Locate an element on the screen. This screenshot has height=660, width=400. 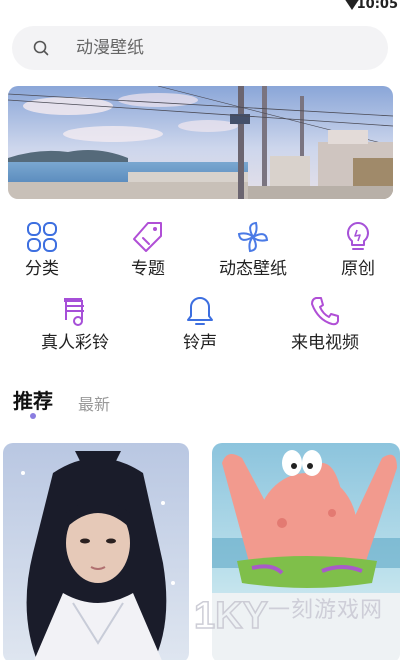
category-label: 原创 is located at coordinates (358, 269).